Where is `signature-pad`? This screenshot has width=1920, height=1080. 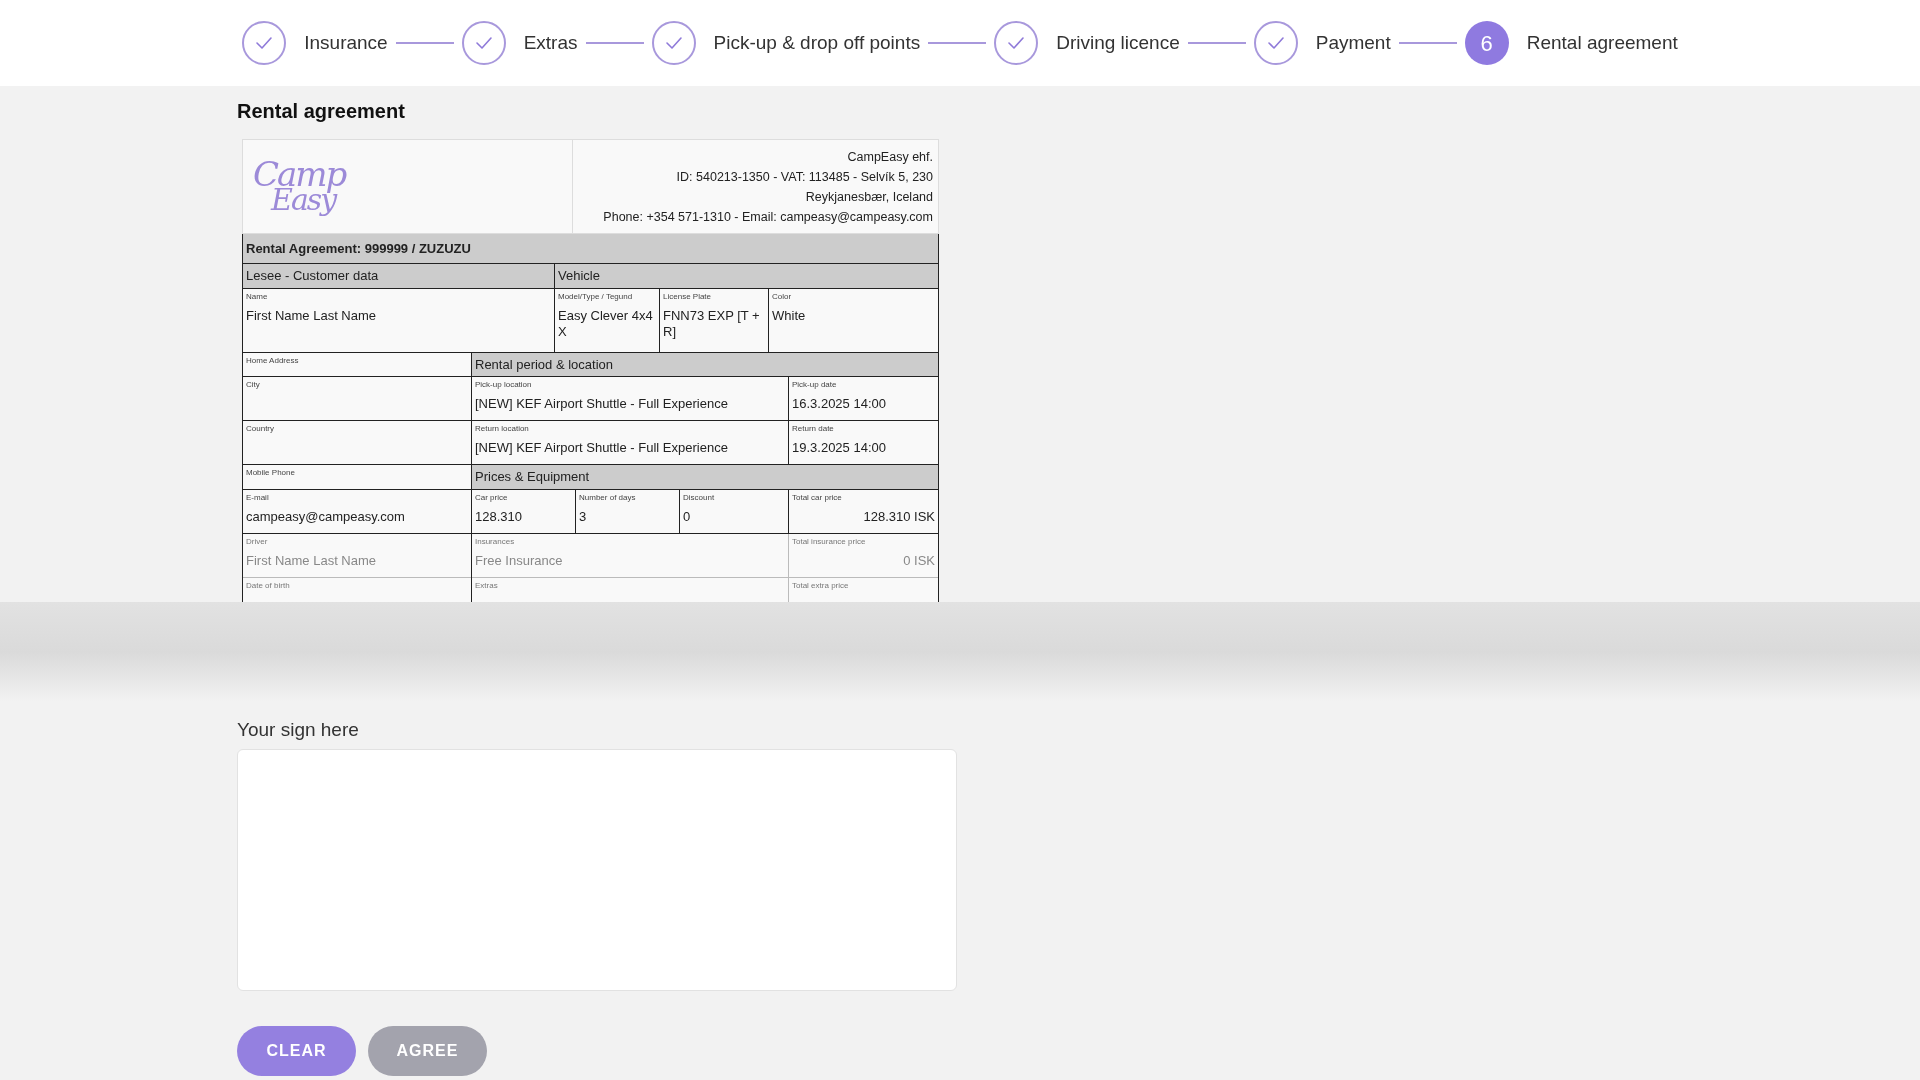
signature-pad is located at coordinates (597, 869).